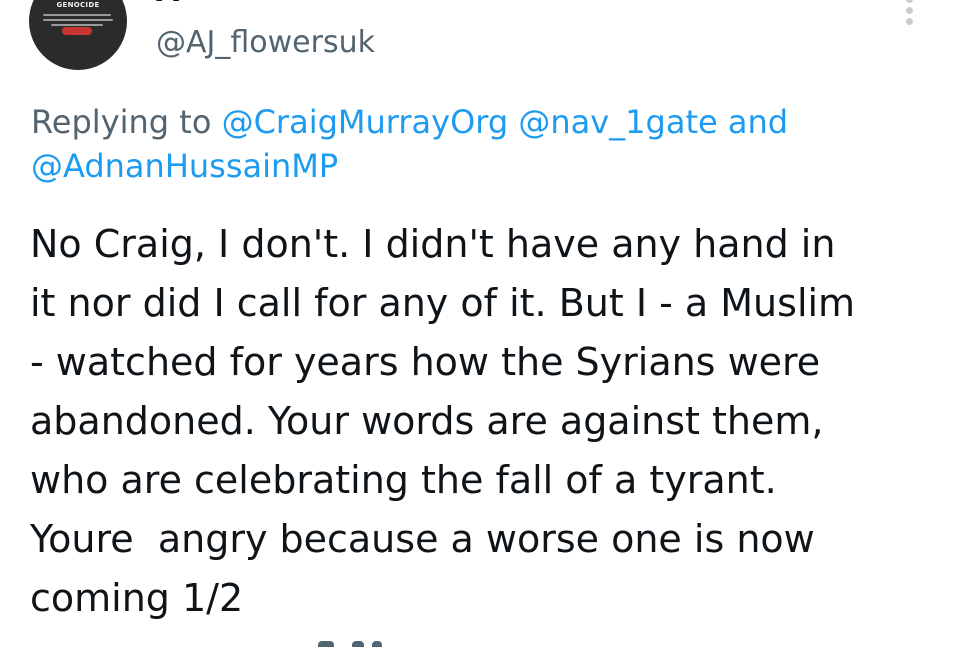 This screenshot has width=958, height=648. I want to click on tweet-text-line: abandoned. Your words are against them,, so click(427, 421).